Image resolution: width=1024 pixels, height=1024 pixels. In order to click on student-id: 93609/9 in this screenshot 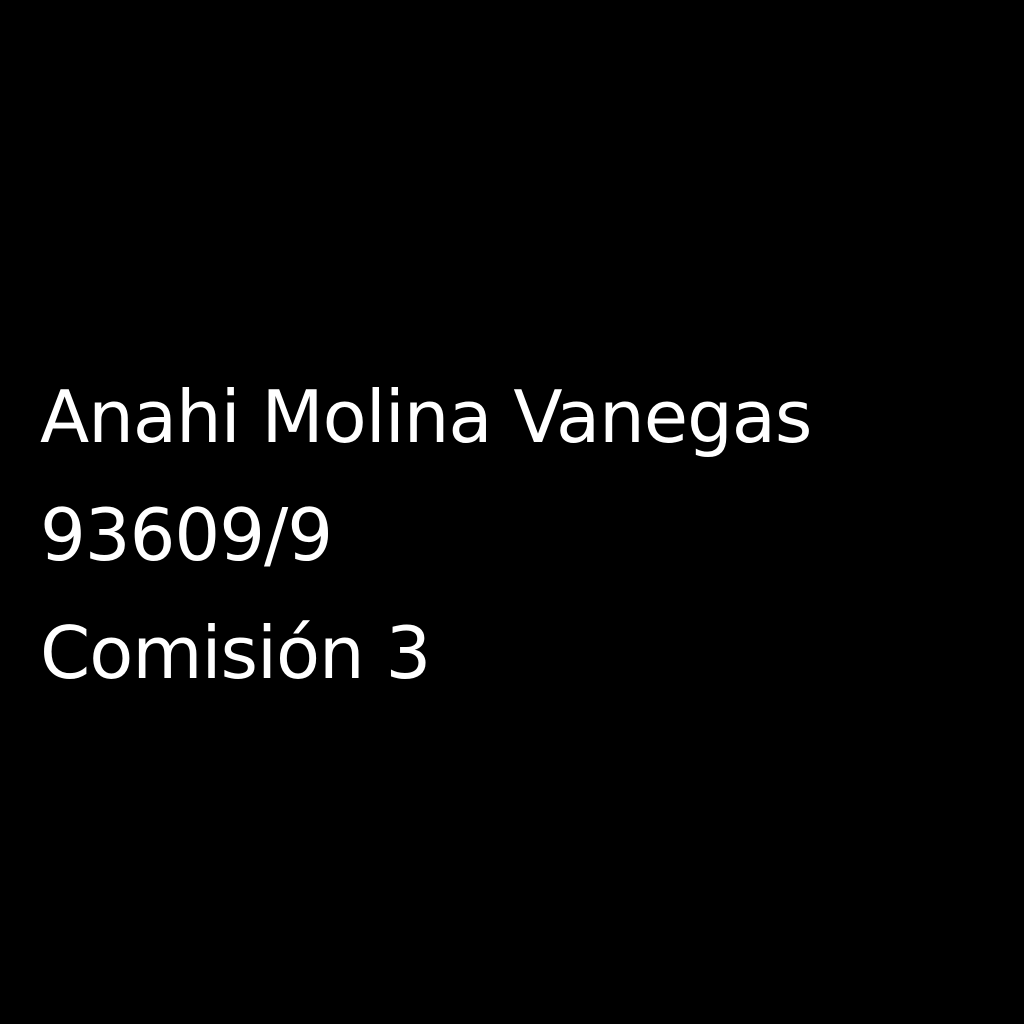, I will do `click(186, 535)`.